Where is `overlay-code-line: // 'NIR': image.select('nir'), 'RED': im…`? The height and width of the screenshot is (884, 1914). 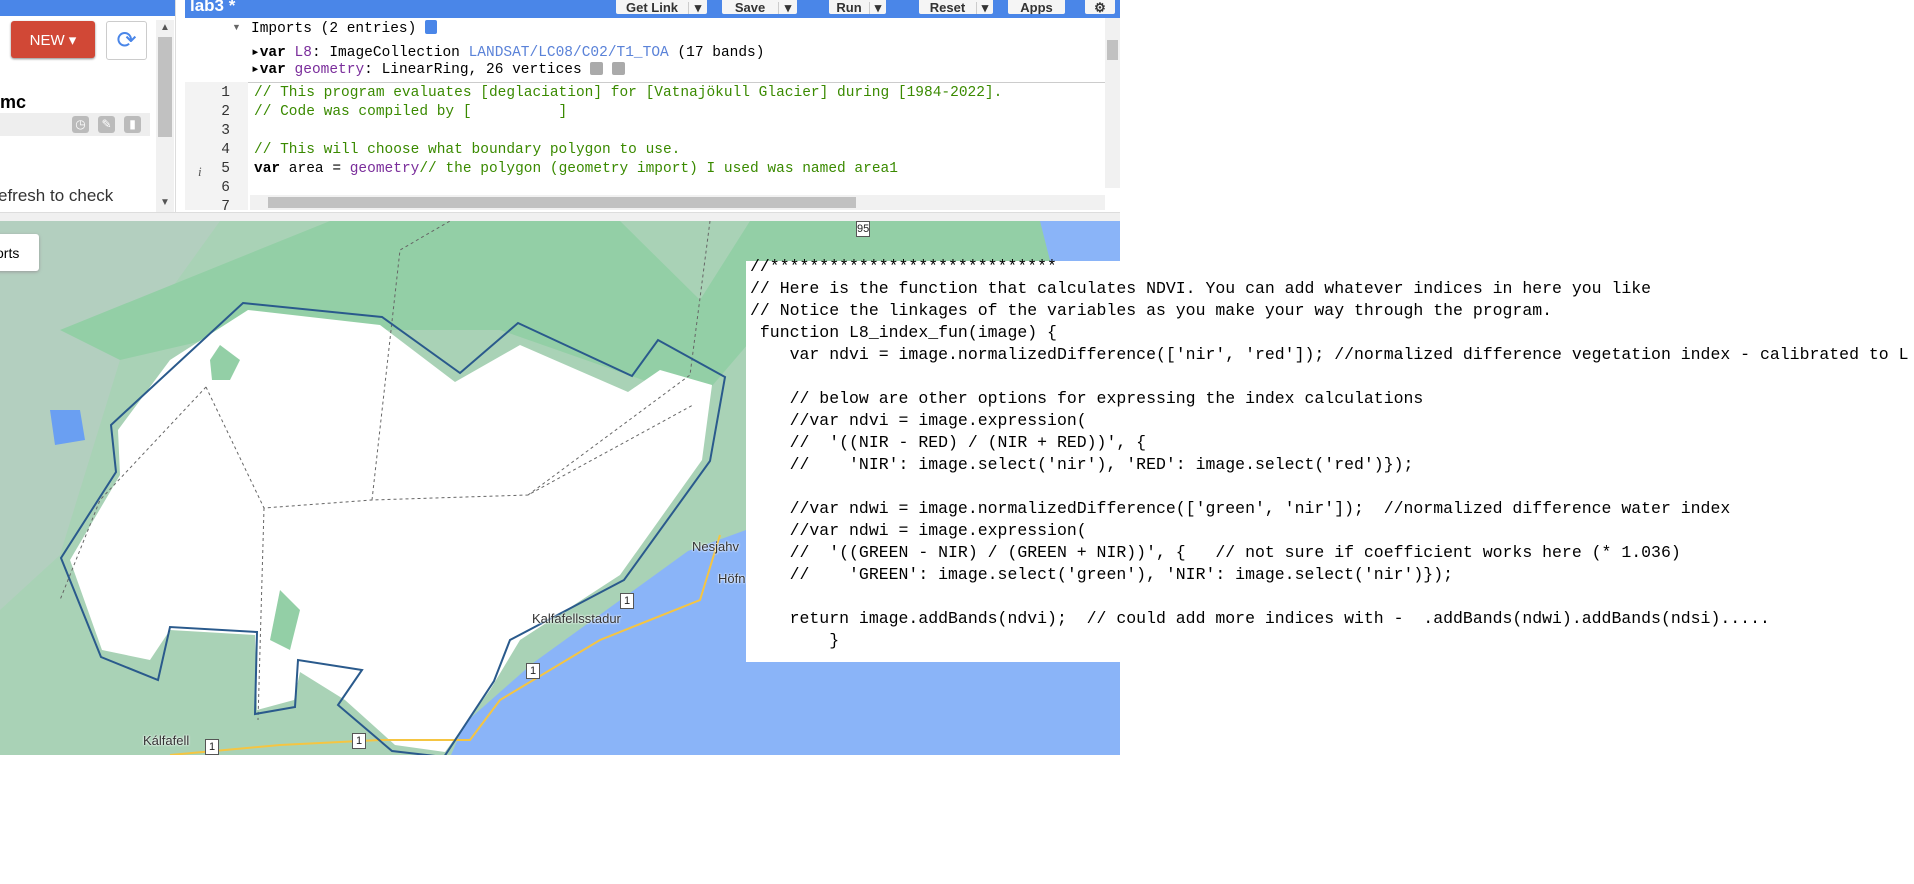 overlay-code-line: // 'NIR': image.select('nir'), 'RED': im… is located at coordinates (1082, 464).